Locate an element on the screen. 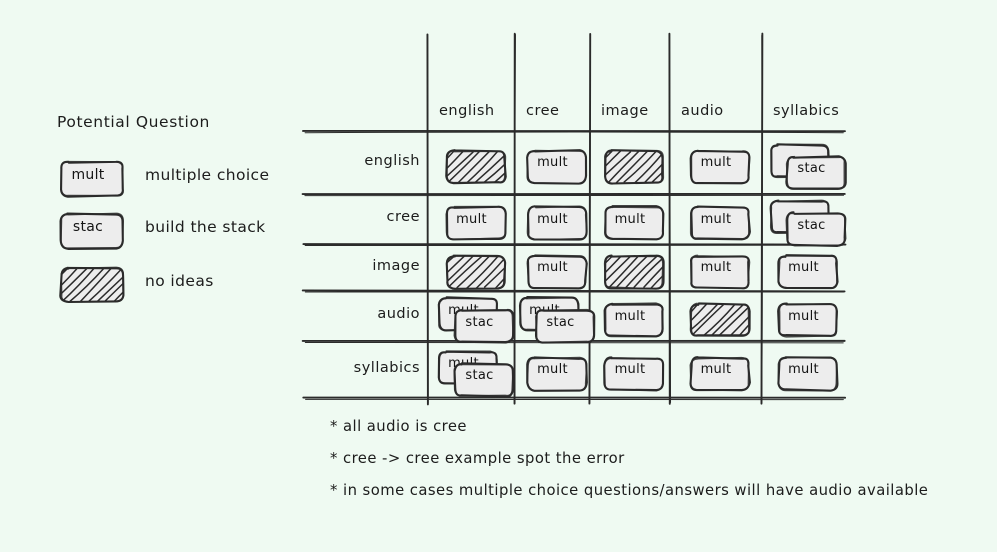 The width and height of the screenshot is (997, 552). row-header-cree: cree is located at coordinates (403, 217).